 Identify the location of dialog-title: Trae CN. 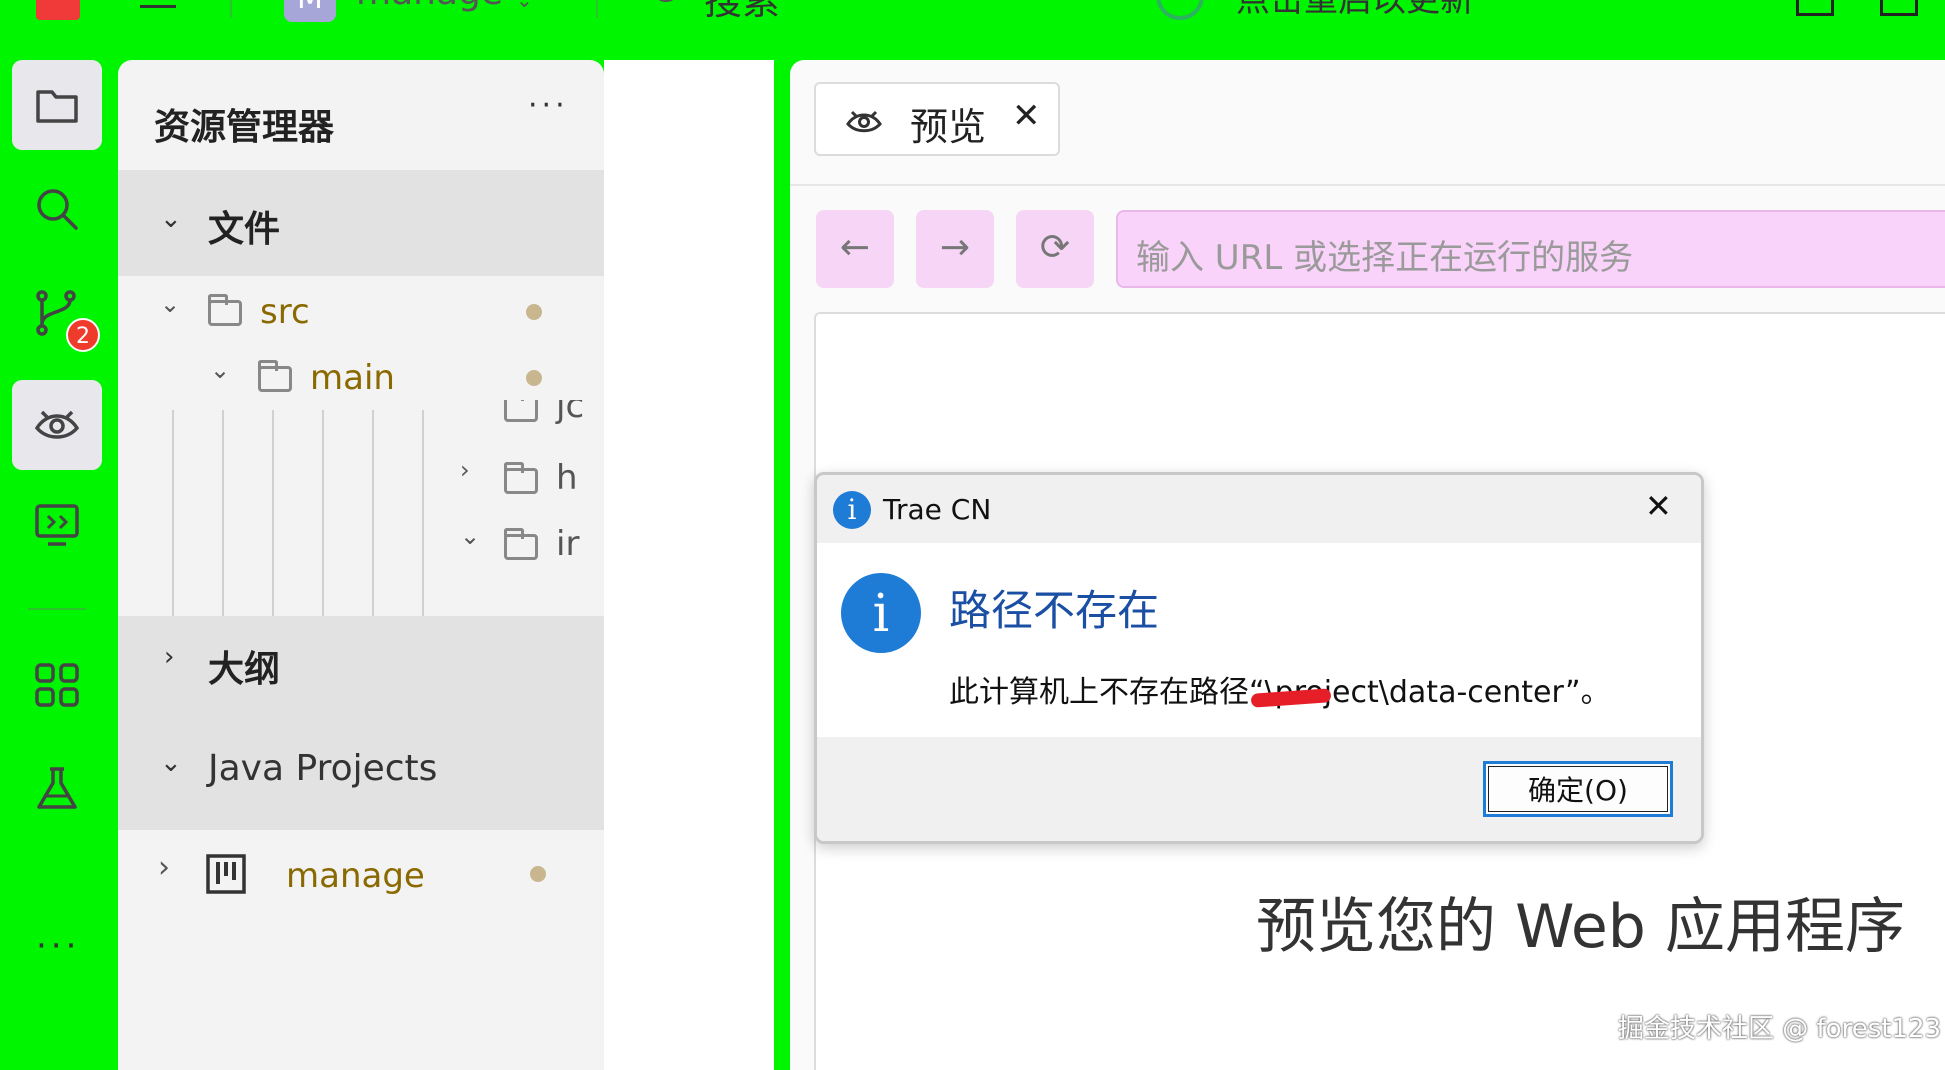
(937, 509).